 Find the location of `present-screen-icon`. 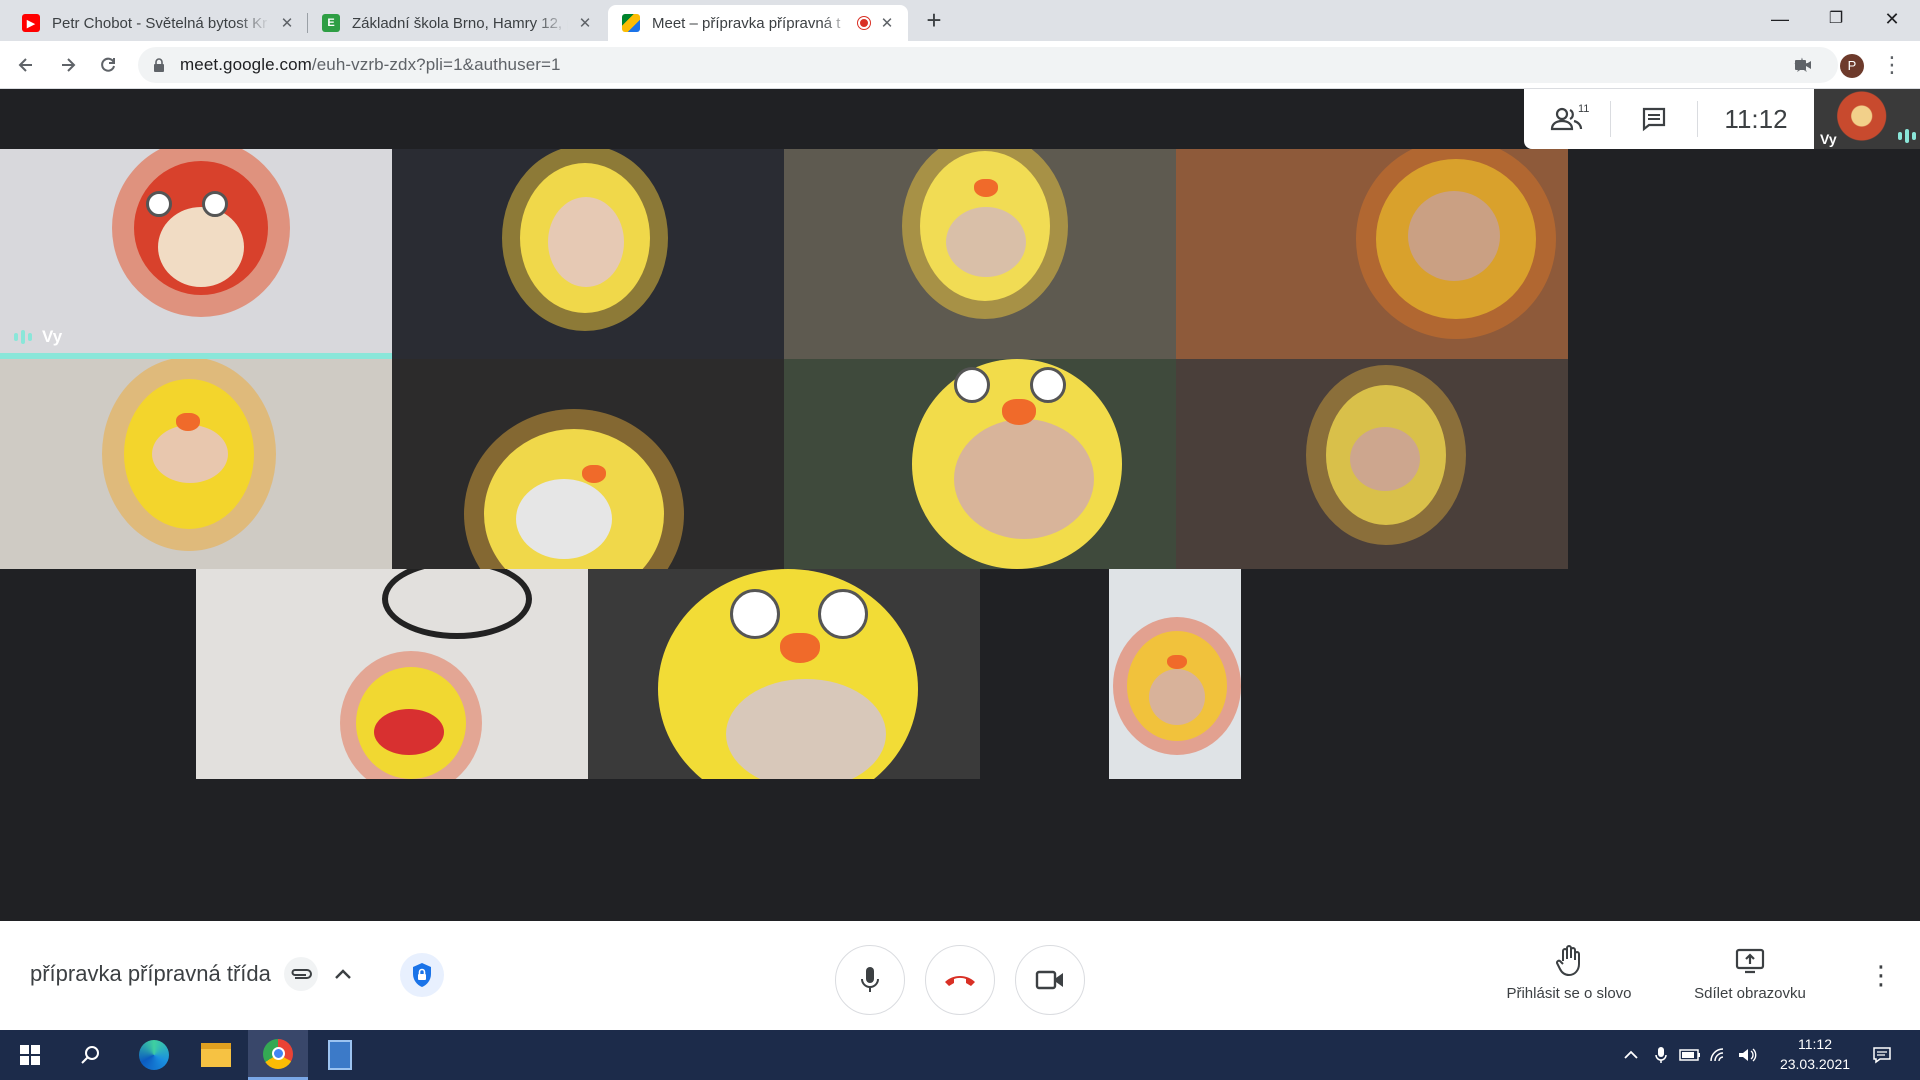

present-screen-icon is located at coordinates (1750, 961).